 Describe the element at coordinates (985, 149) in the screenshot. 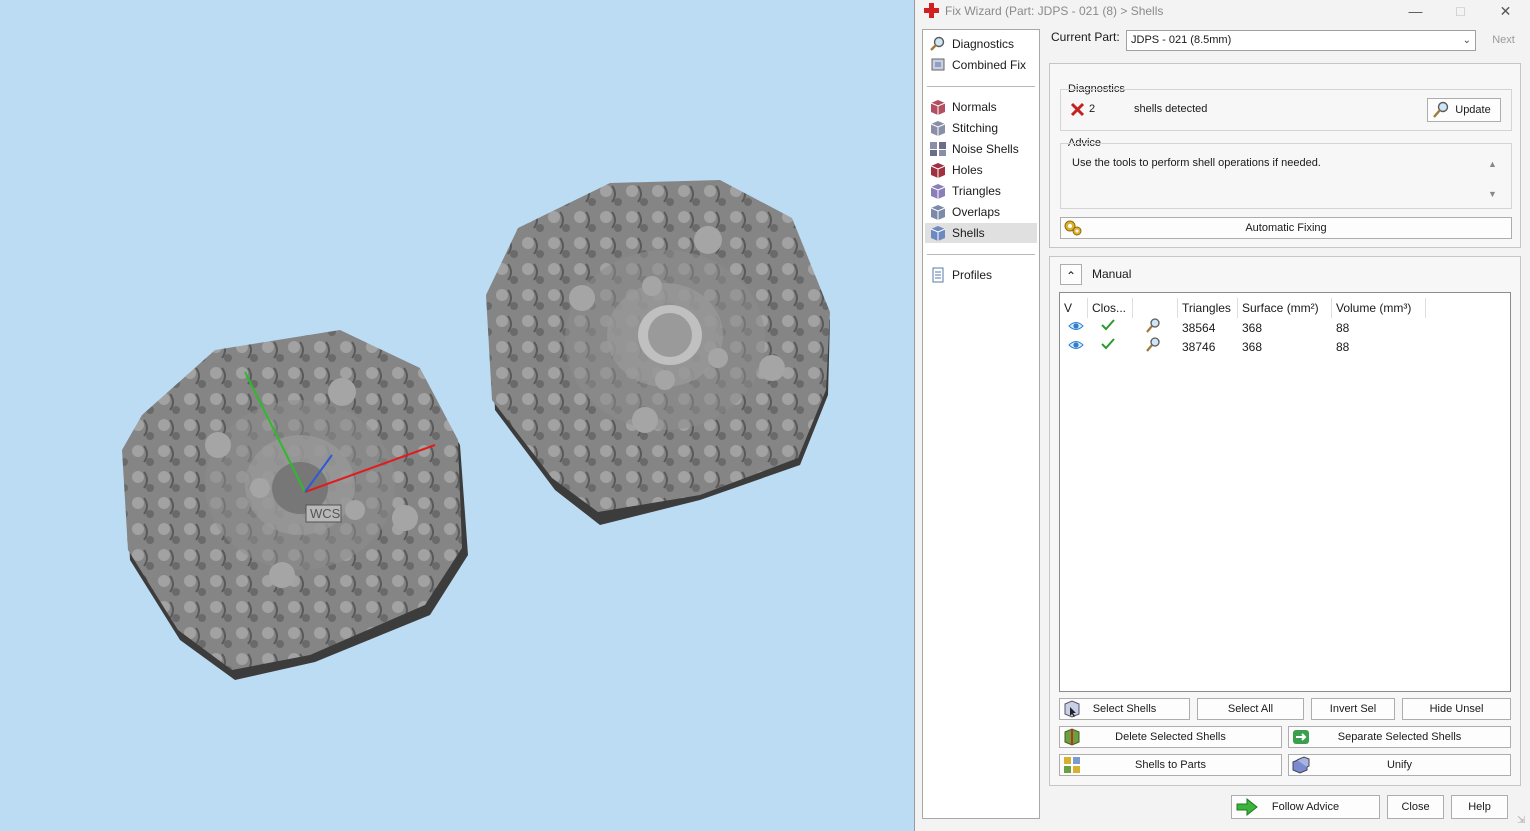

I see `nav-label: Noise Shells` at that location.